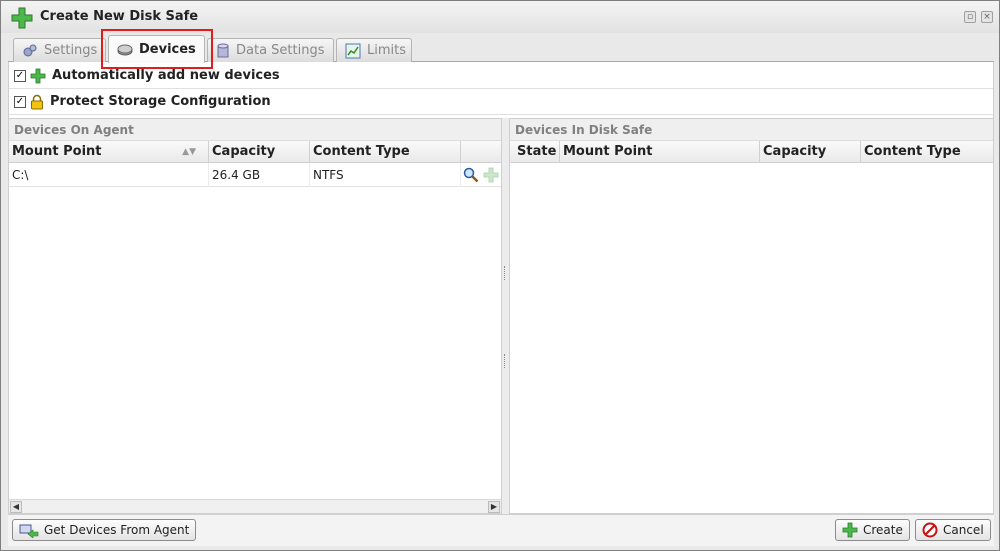 This screenshot has height=551, width=1000. What do you see at coordinates (660, 152) in the screenshot?
I see `column-mount-point: Mount Point` at bounding box center [660, 152].